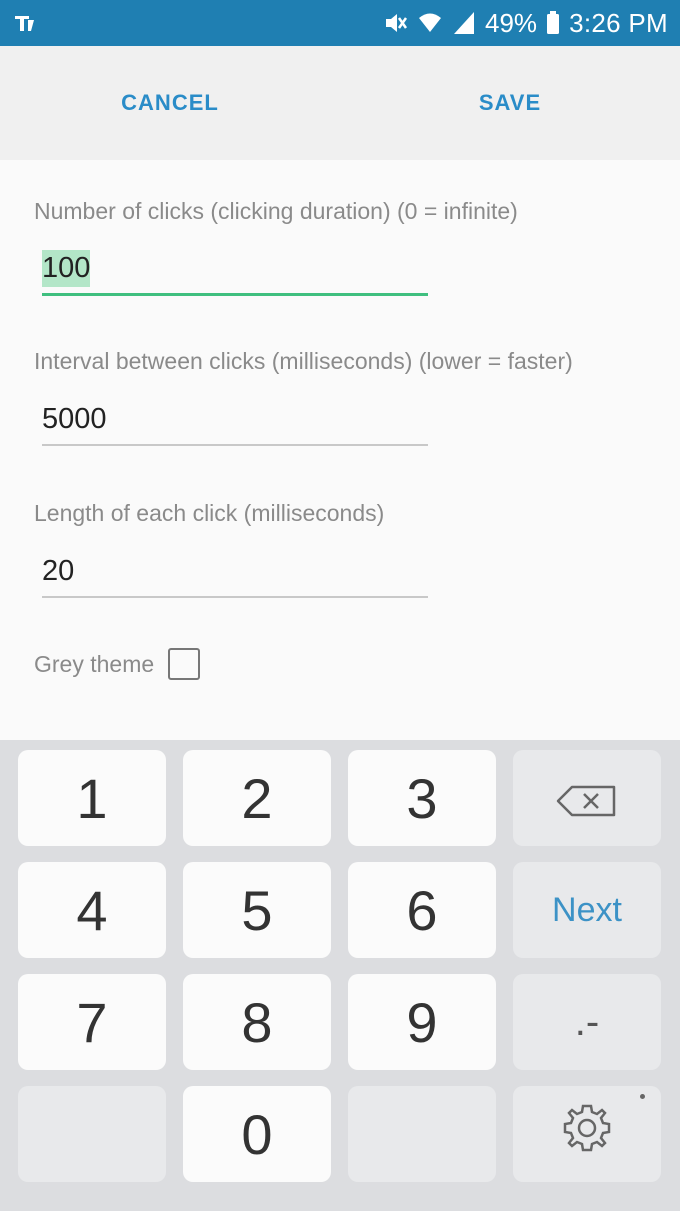  I want to click on status-left, so click(25, 23).